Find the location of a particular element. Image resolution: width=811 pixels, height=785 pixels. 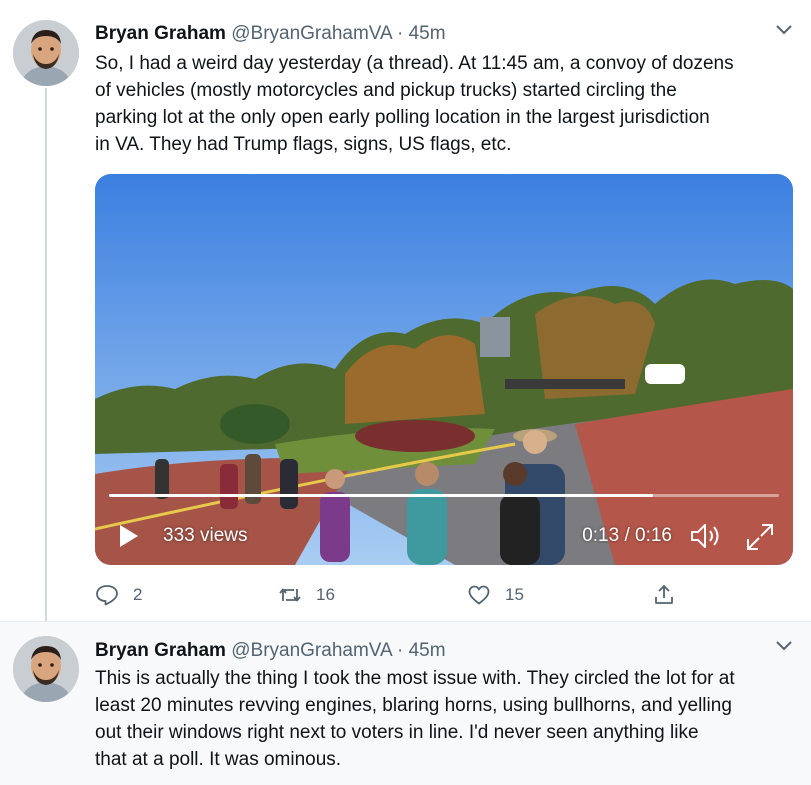

like-button: 15 is located at coordinates (495, 595).